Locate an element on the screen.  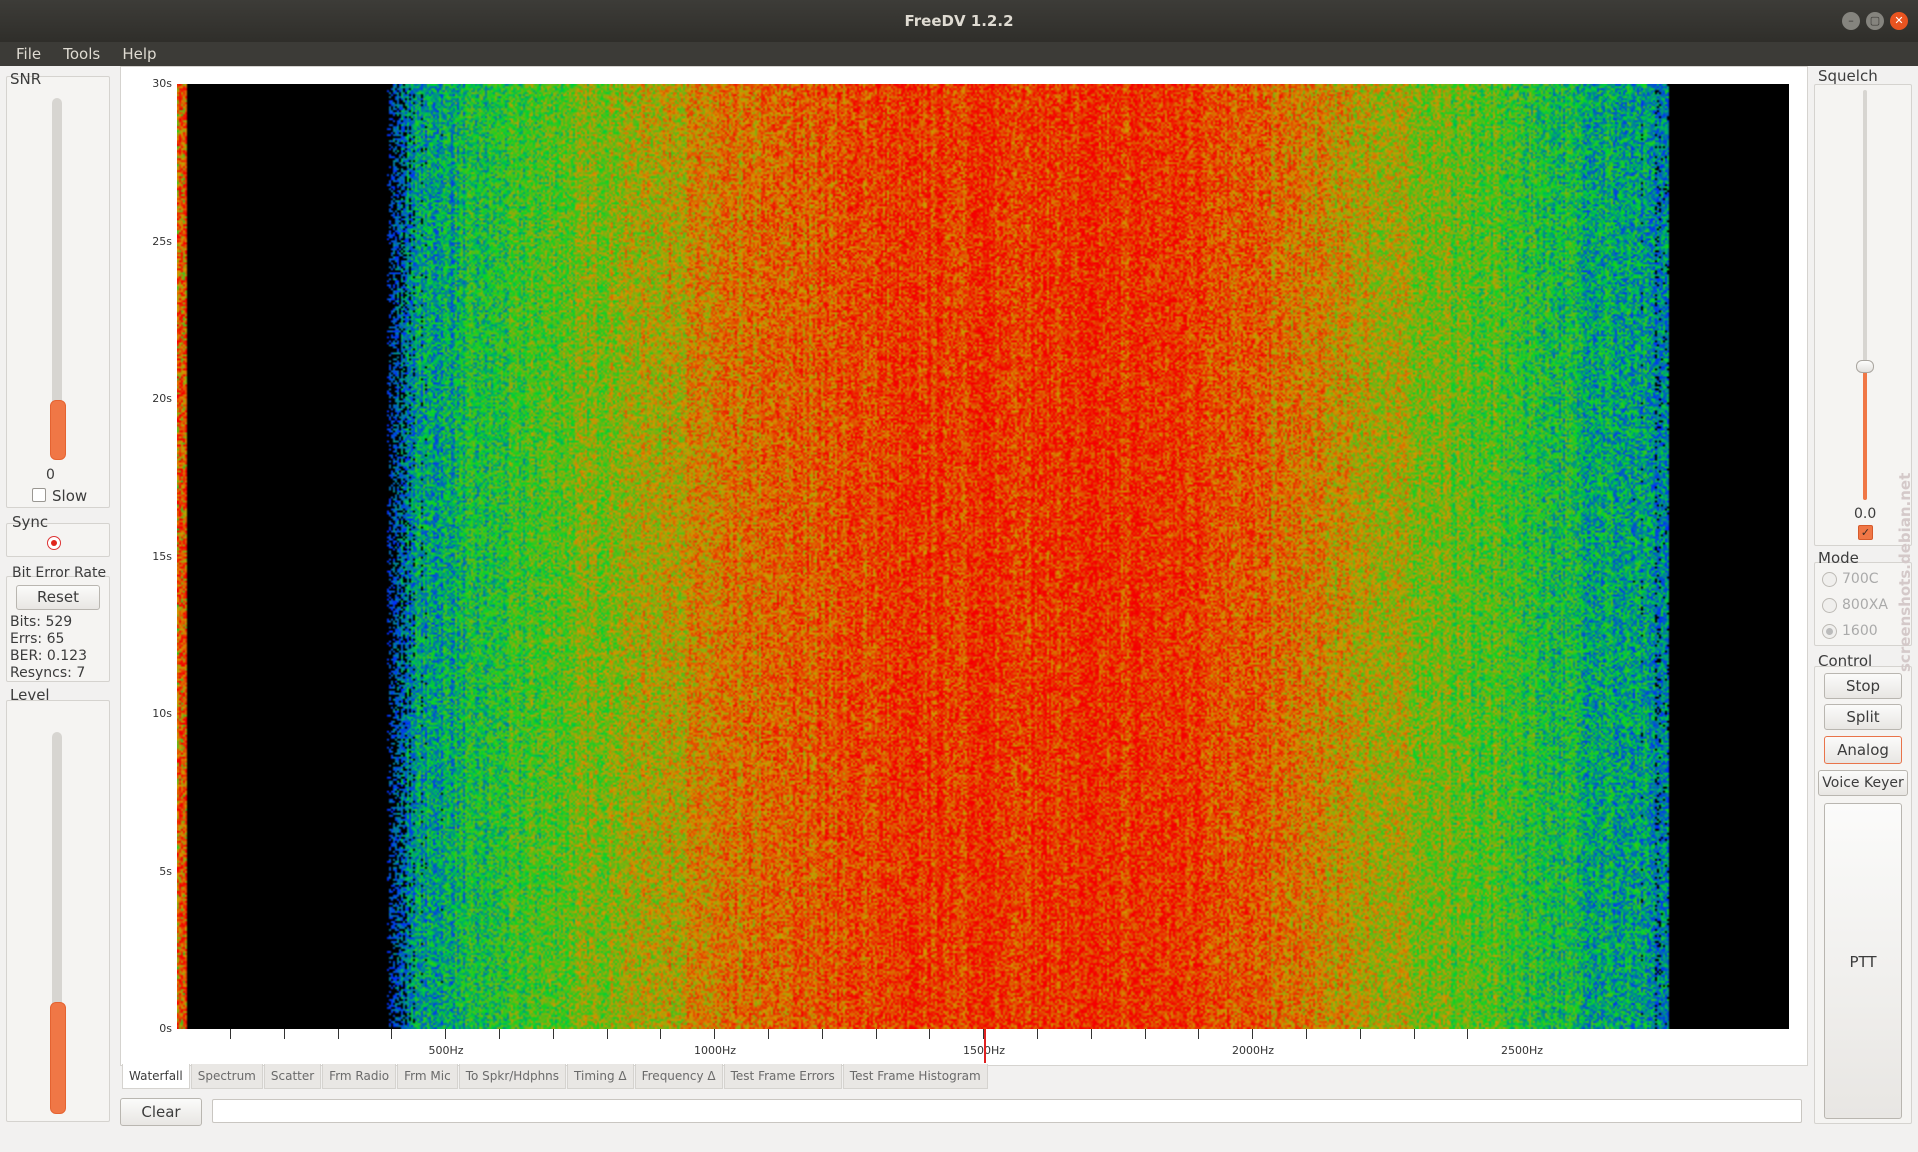
watermark: screenshots.debian.net is located at coordinates (1905, 572).